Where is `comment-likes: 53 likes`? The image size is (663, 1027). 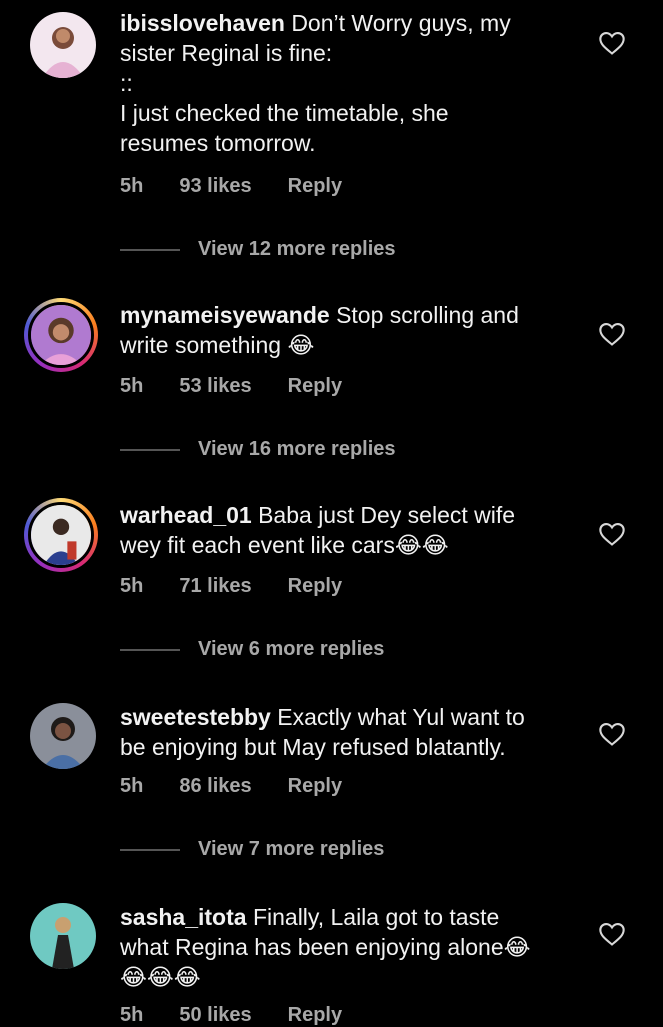 comment-likes: 53 likes is located at coordinates (215, 386).